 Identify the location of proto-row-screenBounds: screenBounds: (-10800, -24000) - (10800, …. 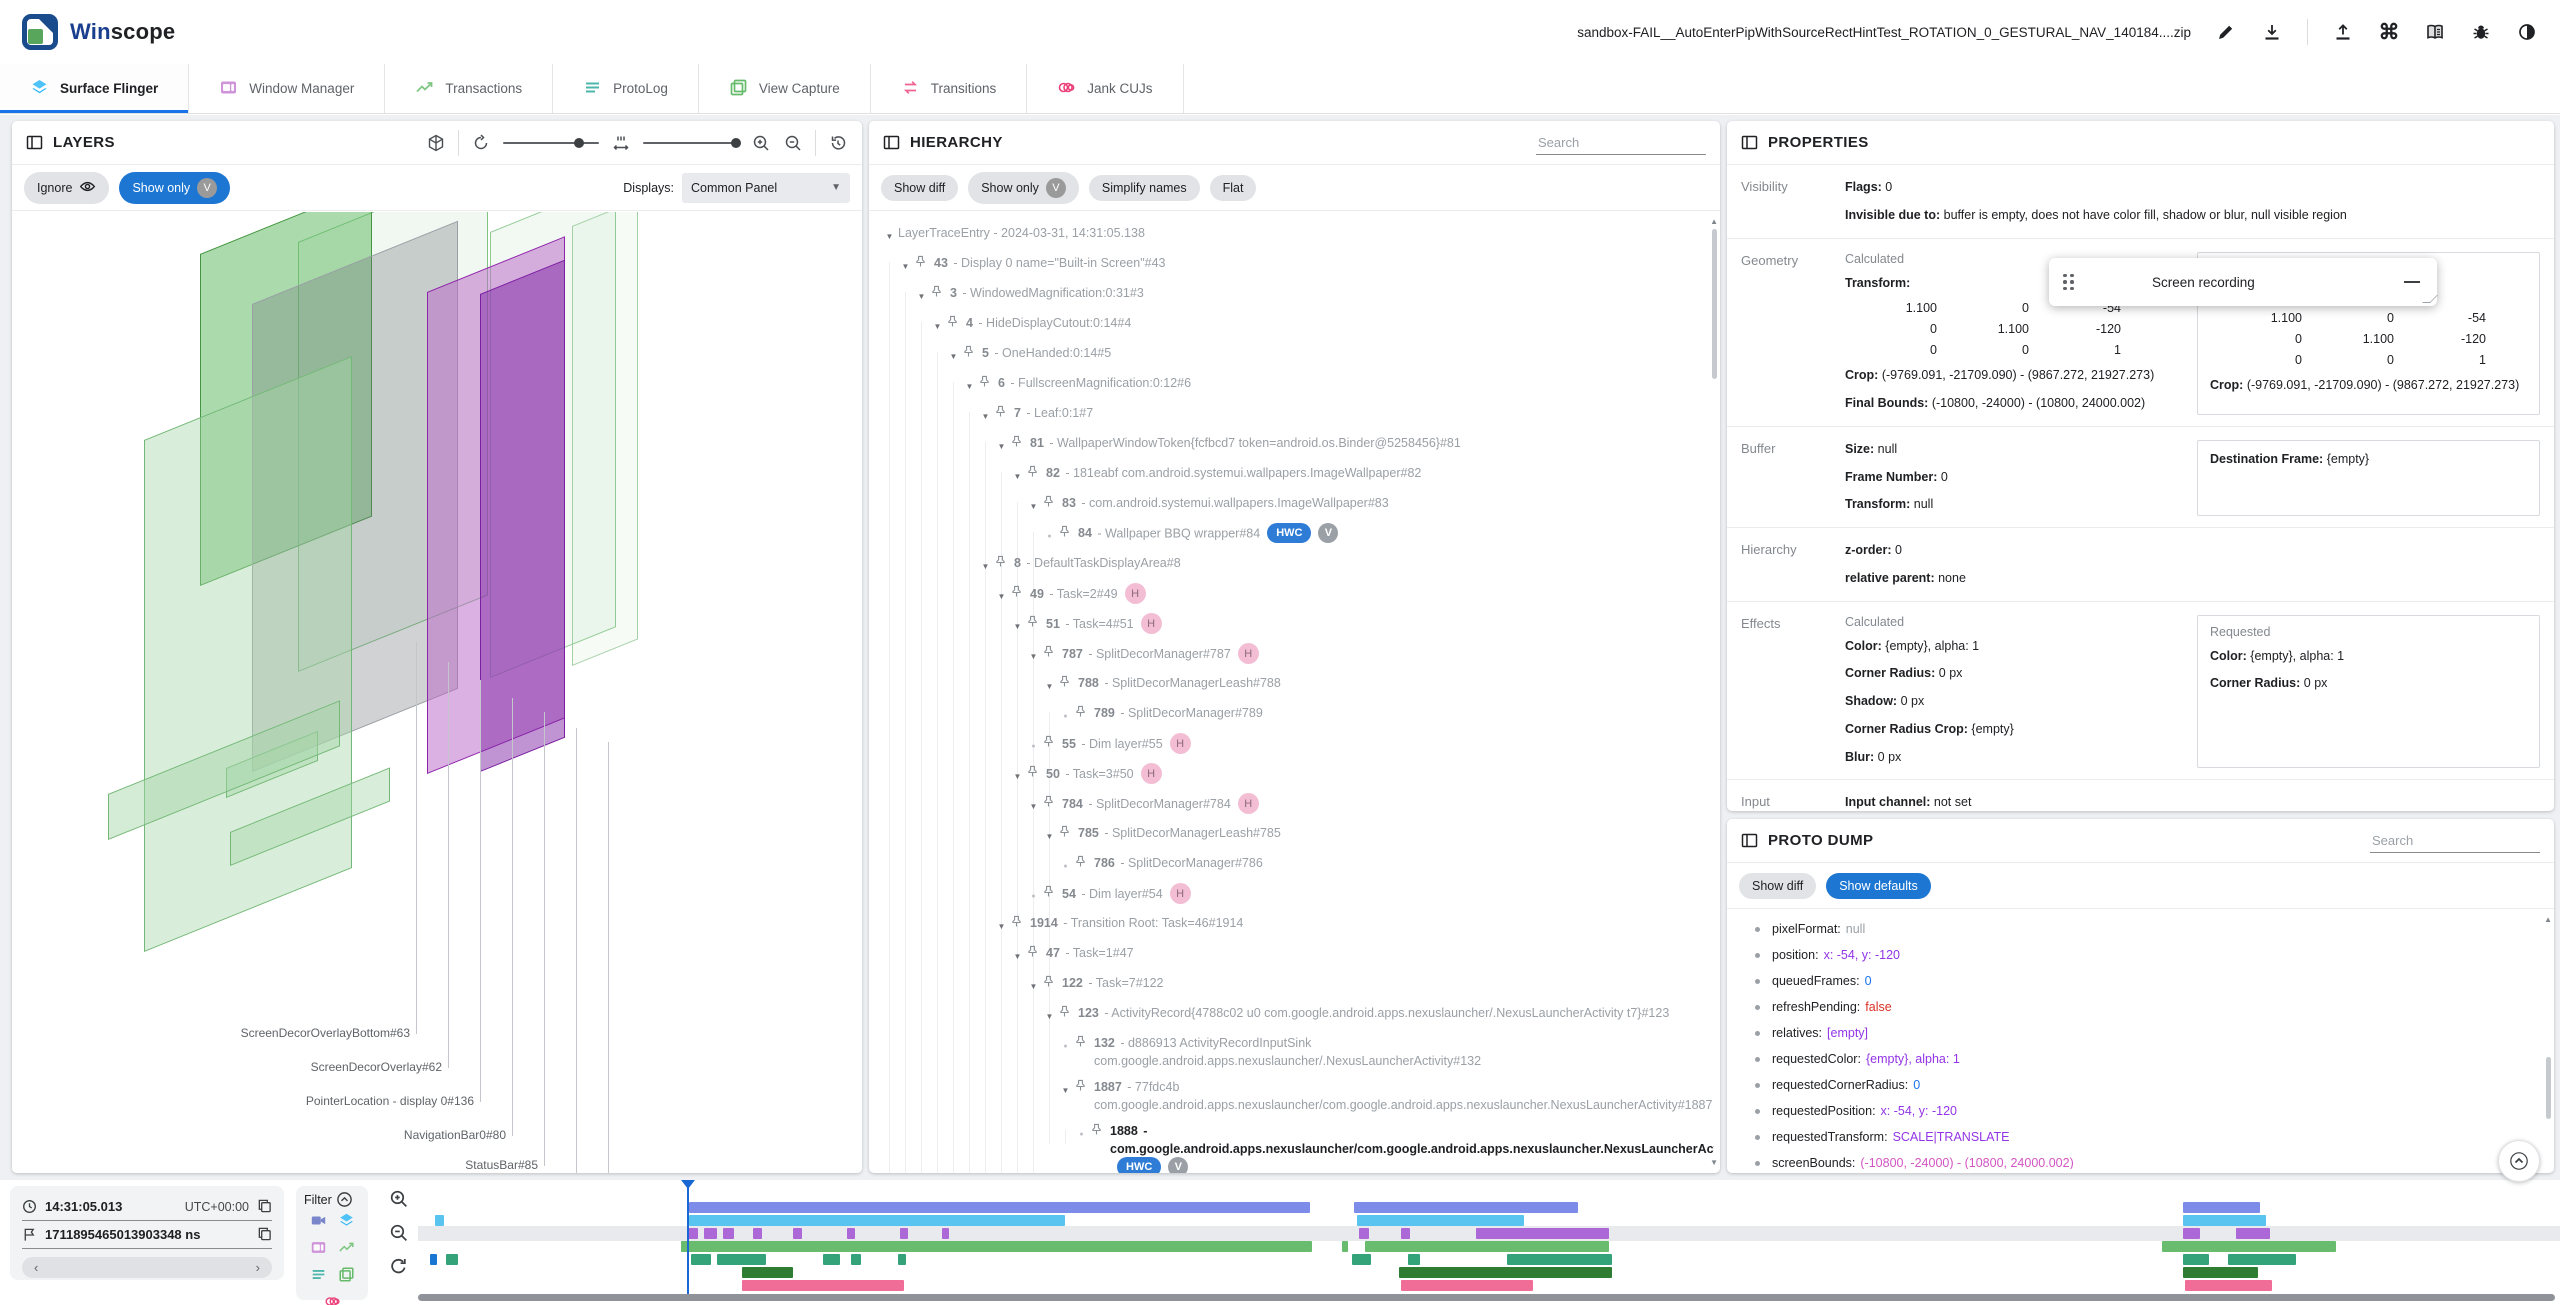
(2137, 1159).